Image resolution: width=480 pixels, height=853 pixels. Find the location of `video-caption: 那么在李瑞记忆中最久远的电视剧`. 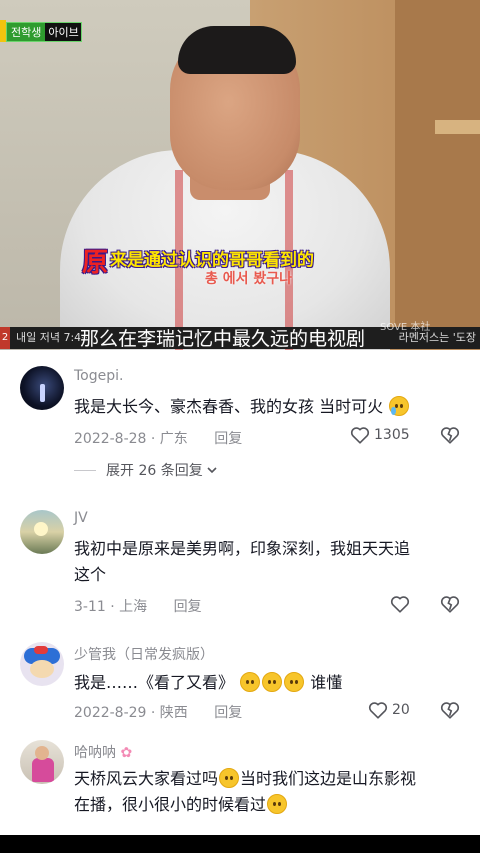

video-caption: 那么在李瑞记忆中最久远的电视剧 is located at coordinates (223, 339).